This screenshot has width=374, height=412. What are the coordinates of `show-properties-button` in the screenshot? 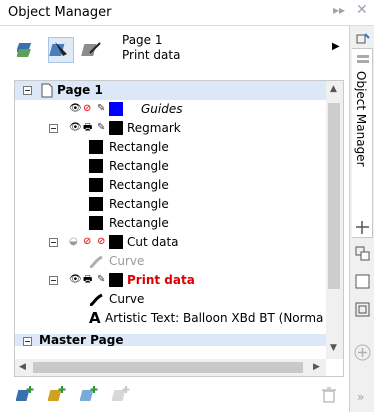 It's located at (28, 50).